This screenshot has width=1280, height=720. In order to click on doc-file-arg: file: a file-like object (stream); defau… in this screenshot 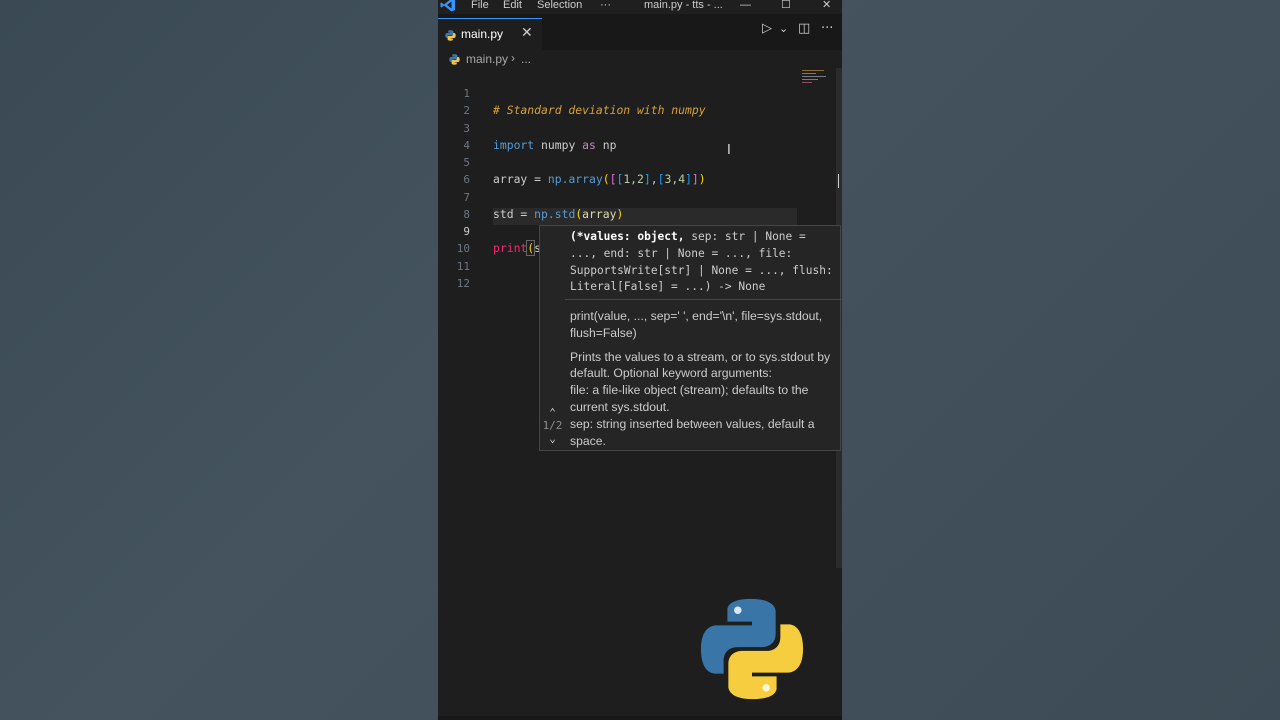, I will do `click(689, 398)`.